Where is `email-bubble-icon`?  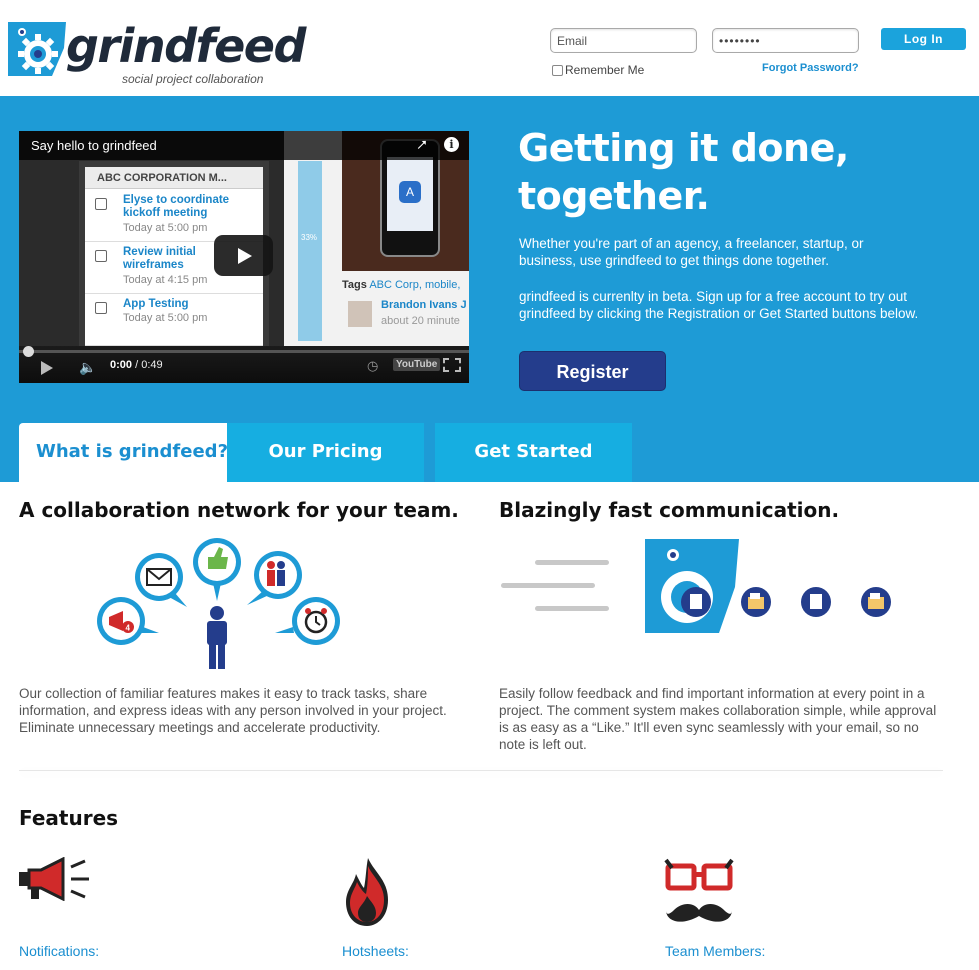
email-bubble-icon is located at coordinates (161, 580).